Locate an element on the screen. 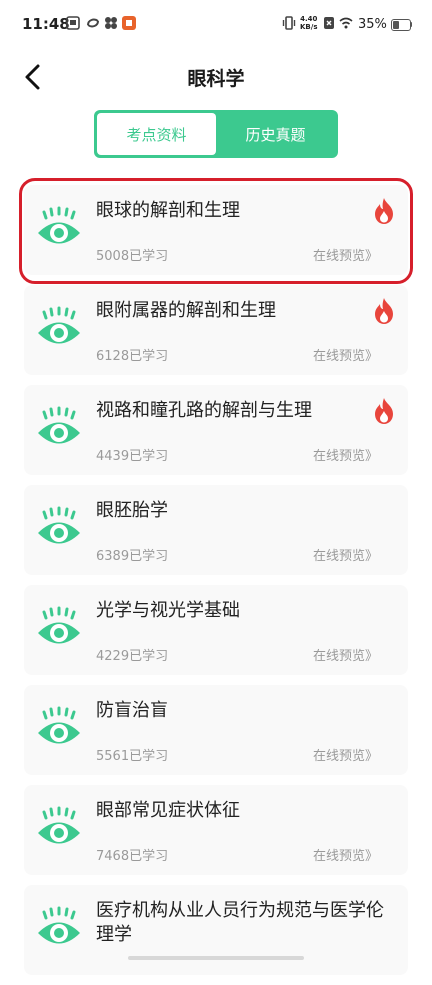  course-title: 眼球的解剖和生理 is located at coordinates (168, 210).